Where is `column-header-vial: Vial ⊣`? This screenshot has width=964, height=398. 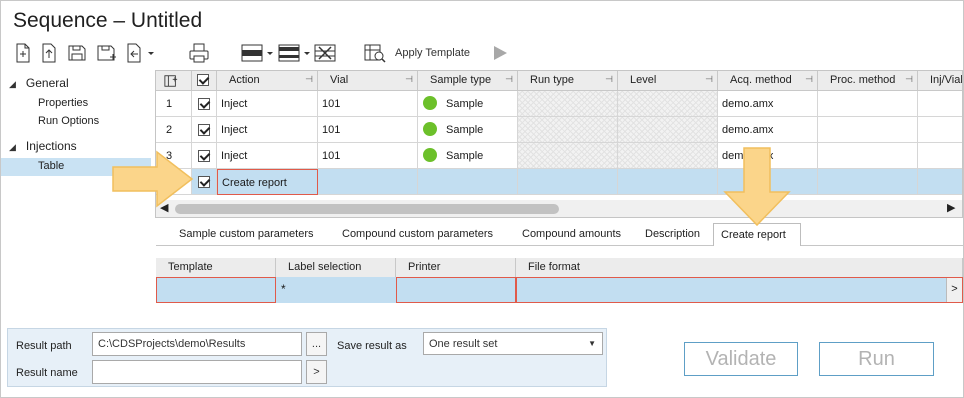
column-header-vial: Vial ⊣ is located at coordinates (368, 81).